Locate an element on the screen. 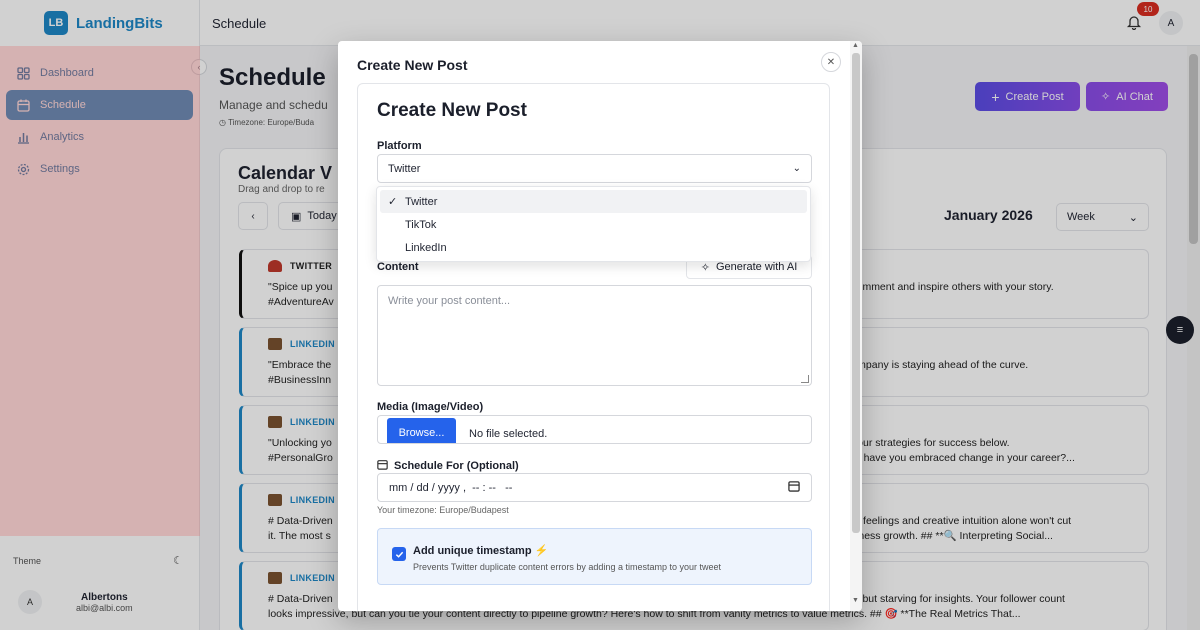  schedule-label: Schedule For (Optional) is located at coordinates (456, 466).